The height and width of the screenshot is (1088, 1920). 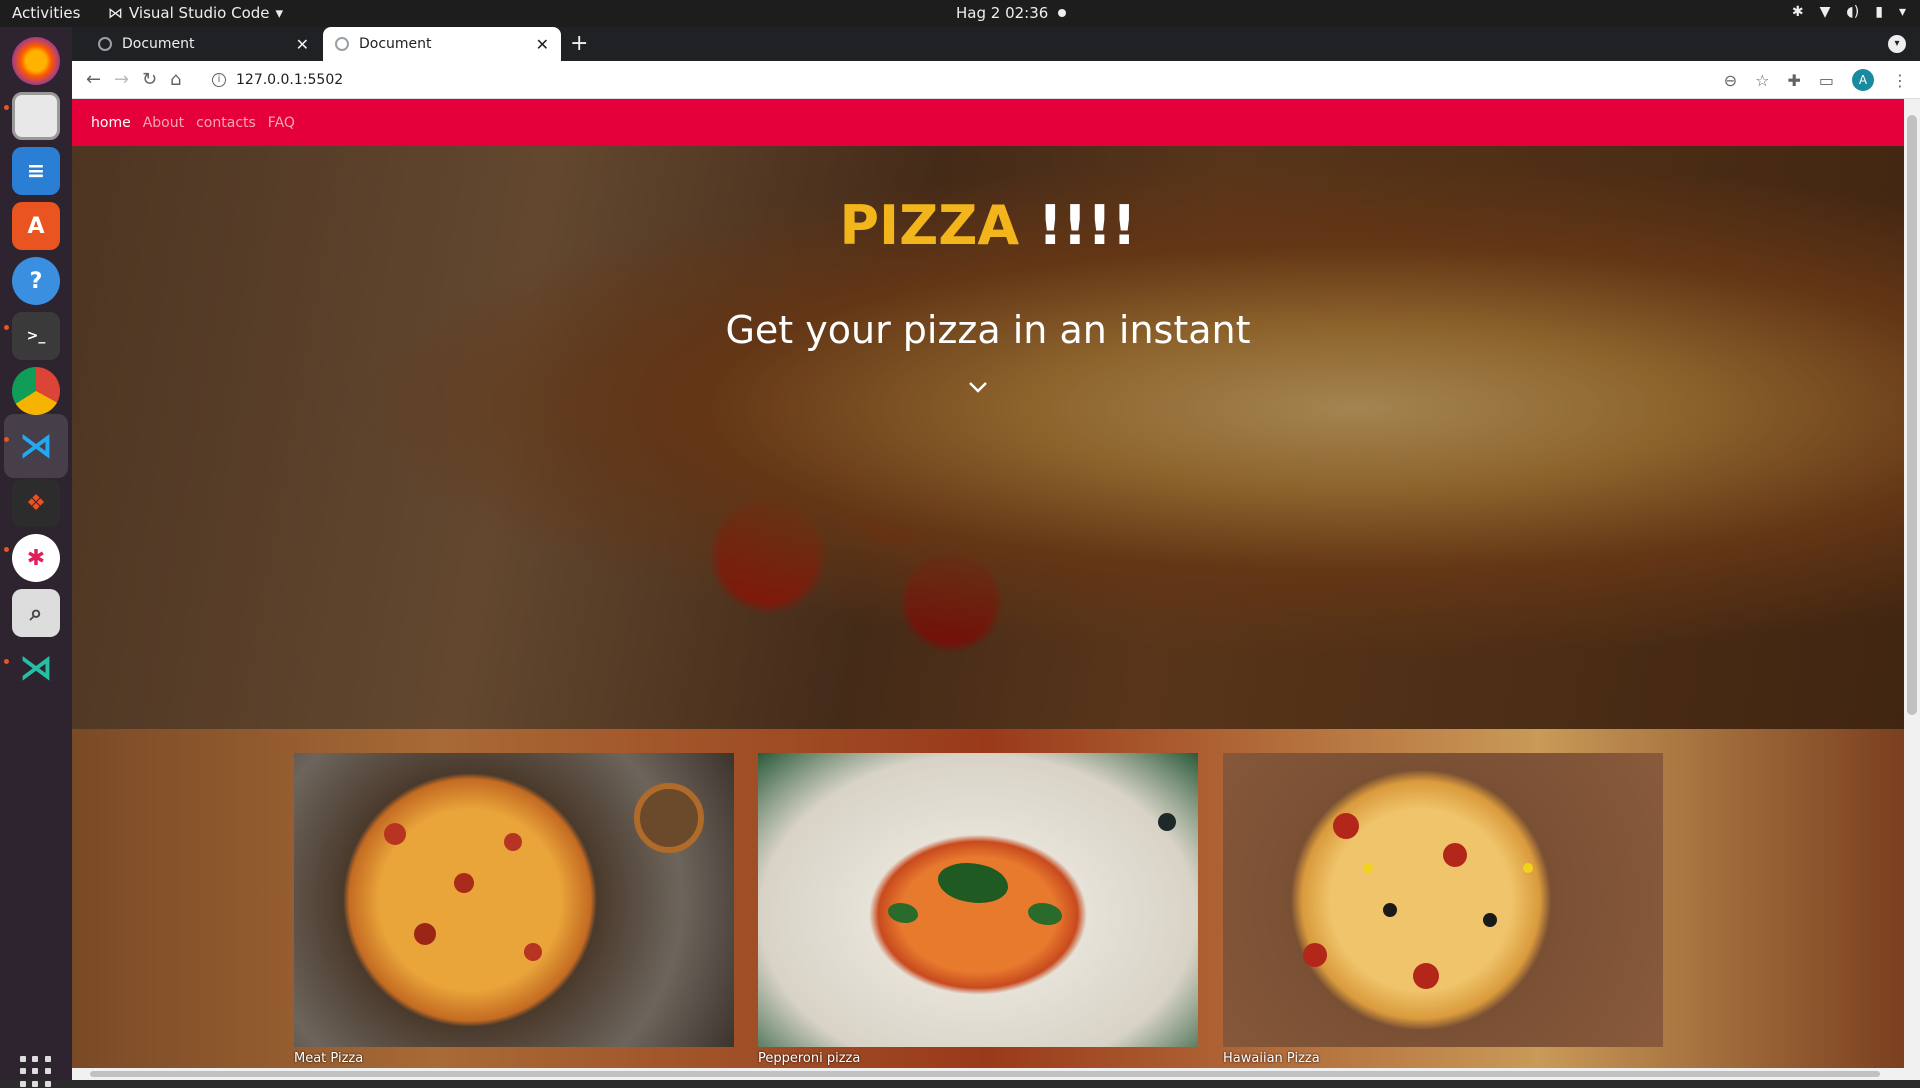 What do you see at coordinates (36, 503) in the screenshot?
I see `figma-icon: ❖` at bounding box center [36, 503].